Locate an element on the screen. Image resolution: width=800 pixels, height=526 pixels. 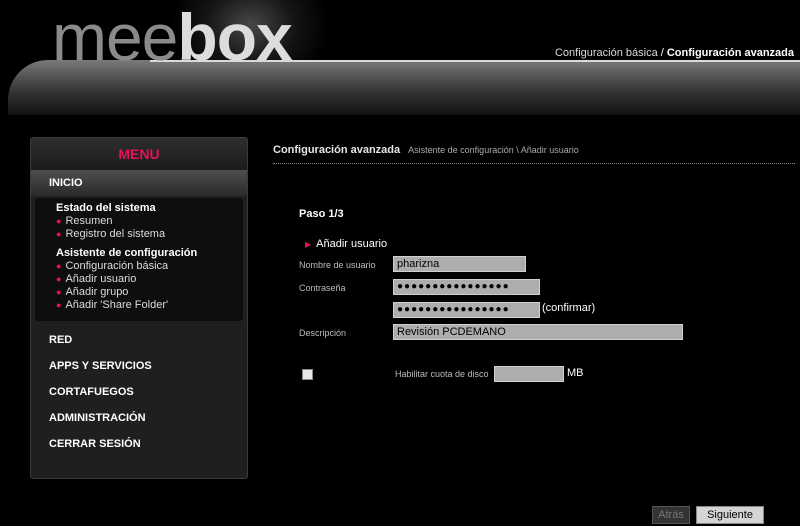
submenu-item-label: Añadir 'Share Folder' is located at coordinates (117, 305).